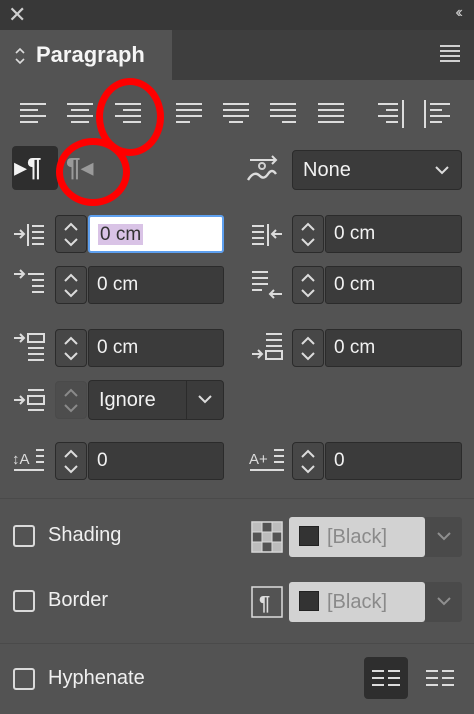 This screenshot has width=474, height=714. I want to click on annotation-circle-rtl-direction, so click(93, 172).